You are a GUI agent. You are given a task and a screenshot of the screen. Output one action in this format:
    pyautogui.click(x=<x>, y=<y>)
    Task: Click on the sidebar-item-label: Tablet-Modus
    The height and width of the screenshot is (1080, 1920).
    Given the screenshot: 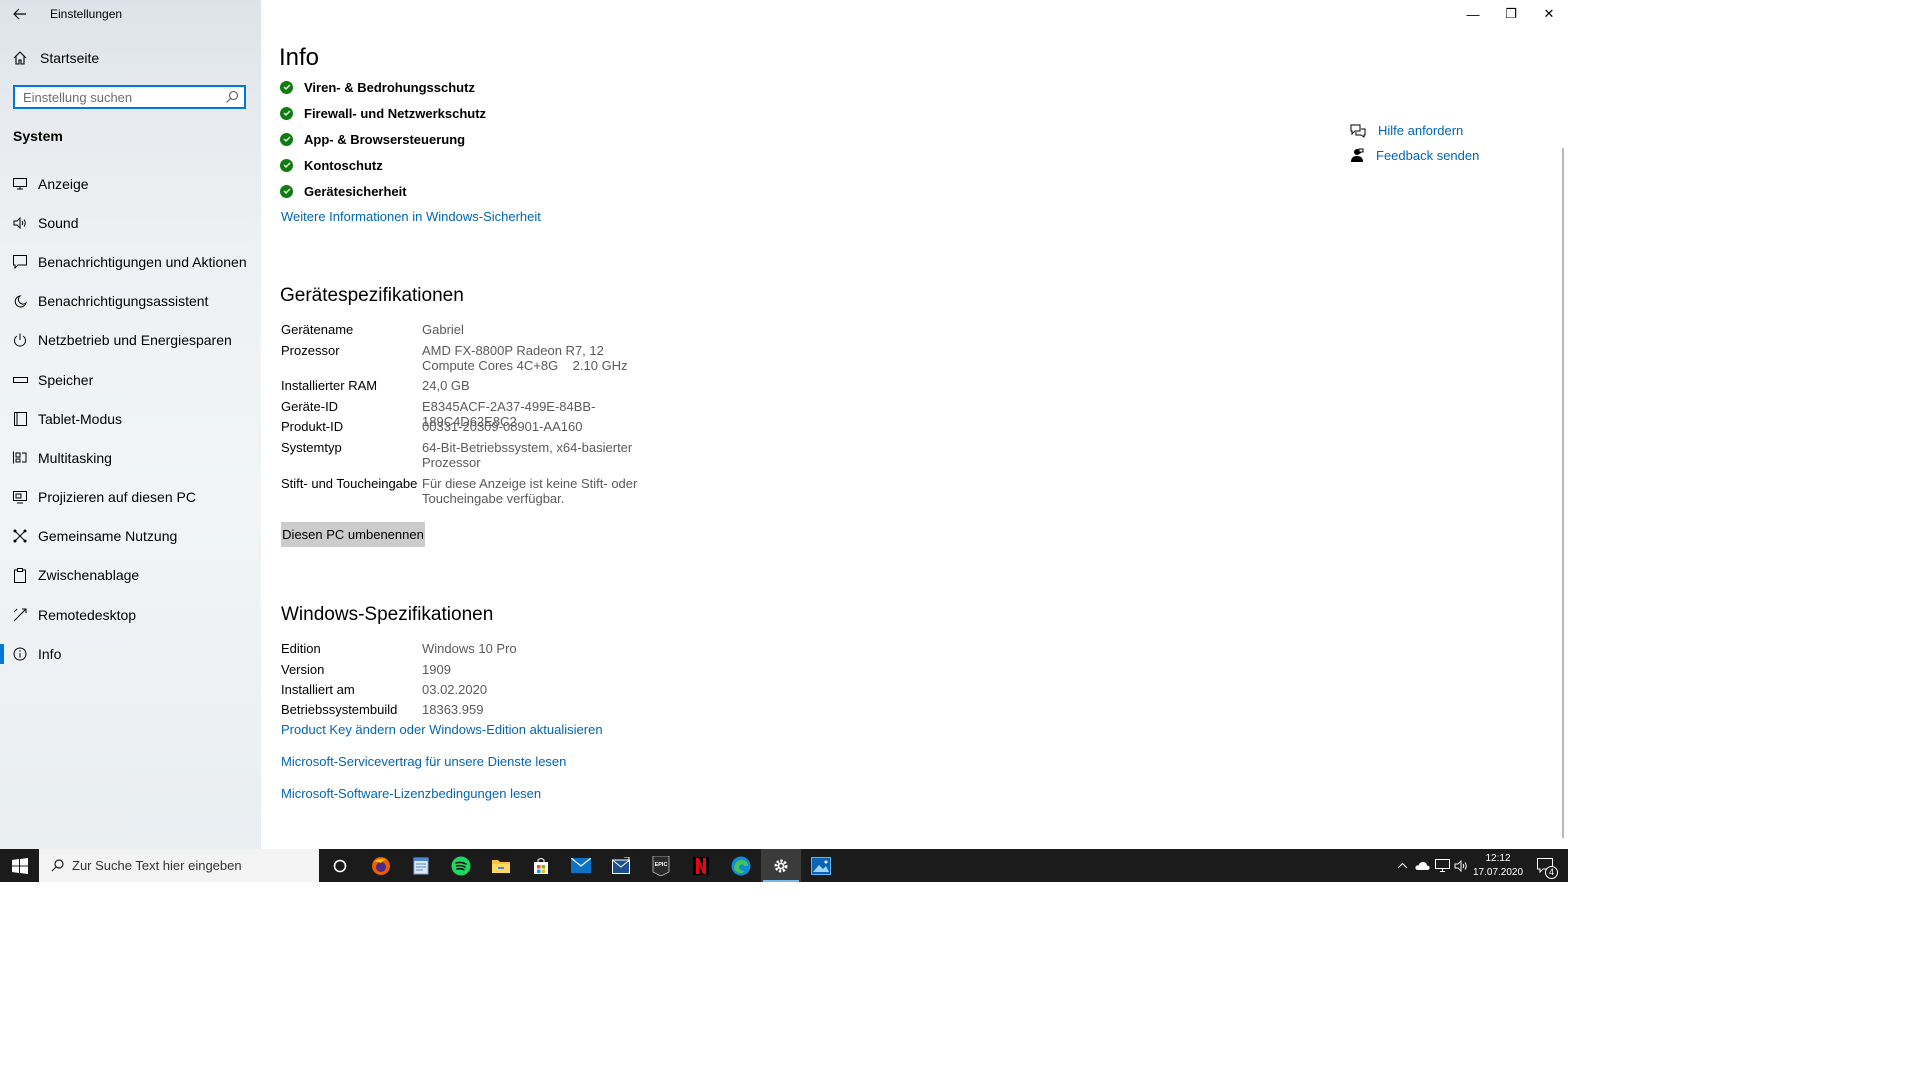 What is the action you would take?
    pyautogui.click(x=80, y=418)
    